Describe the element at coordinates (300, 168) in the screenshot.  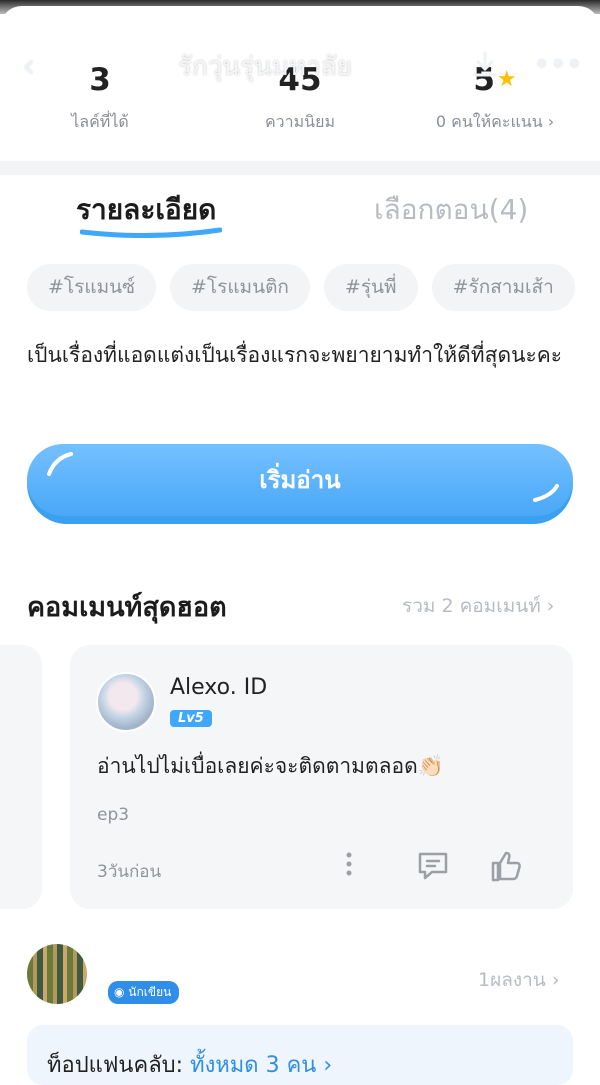
I see `divider` at that location.